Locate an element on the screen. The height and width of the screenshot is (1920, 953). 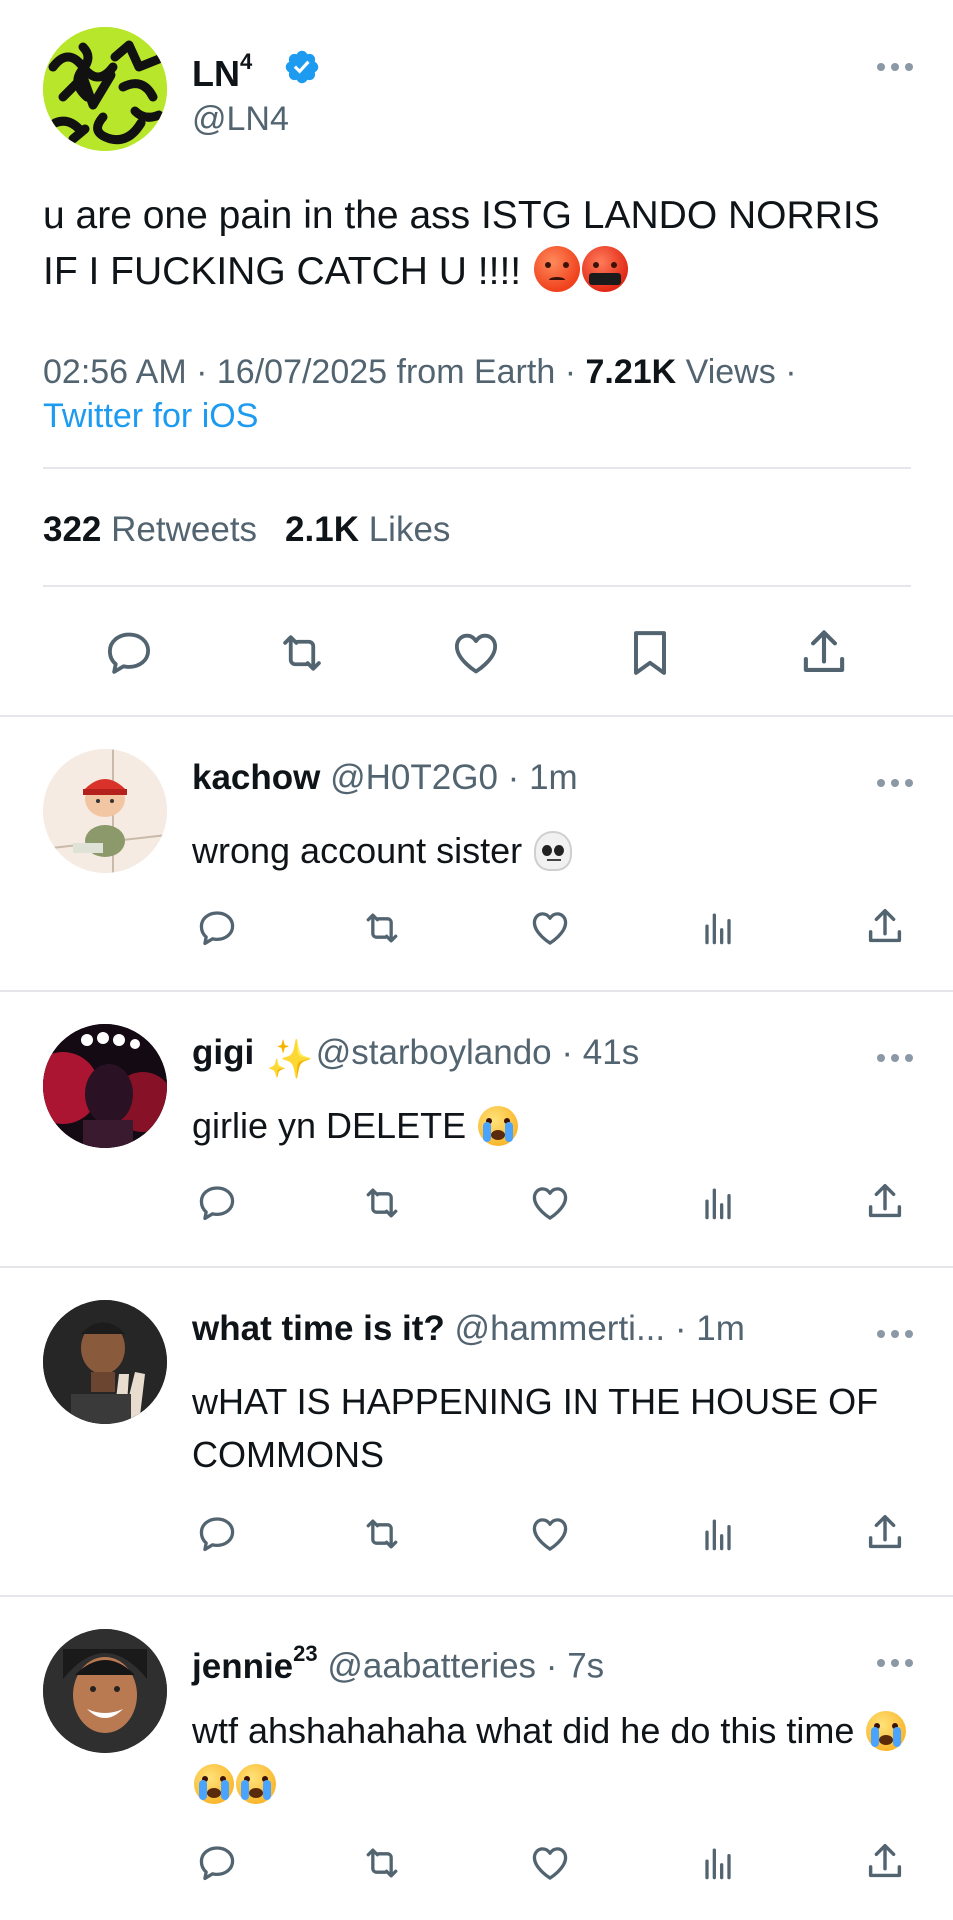
cartoon-avatar-icon is located at coordinates (105, 811).